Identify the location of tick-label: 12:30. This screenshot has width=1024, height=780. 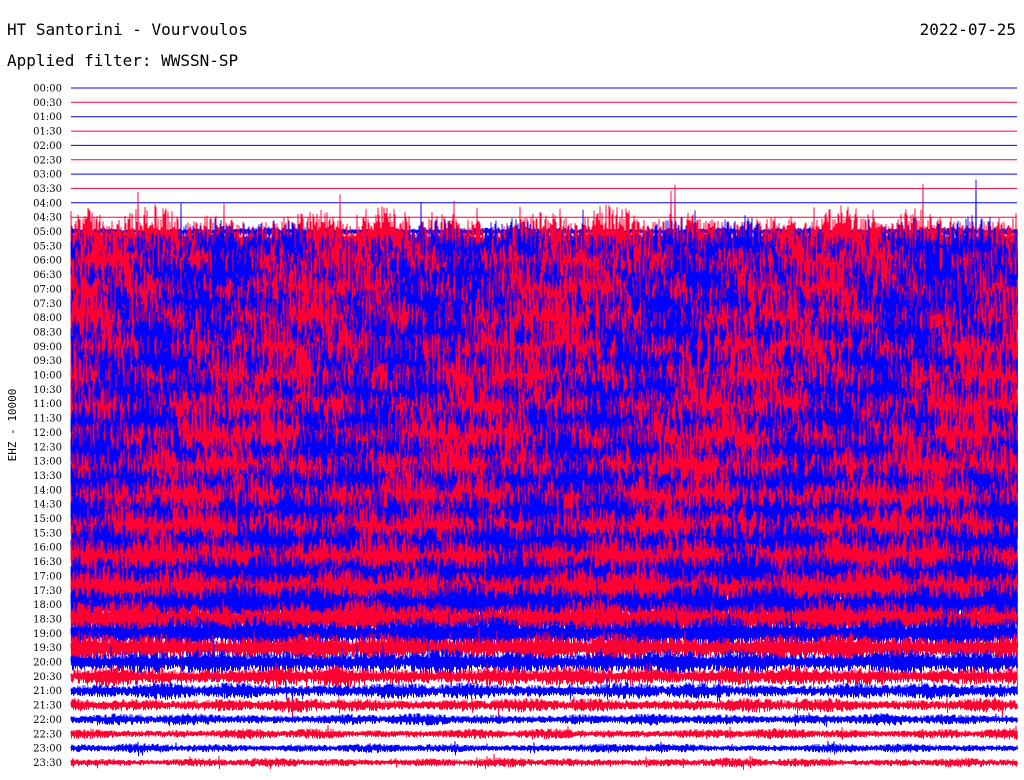
(47, 447).